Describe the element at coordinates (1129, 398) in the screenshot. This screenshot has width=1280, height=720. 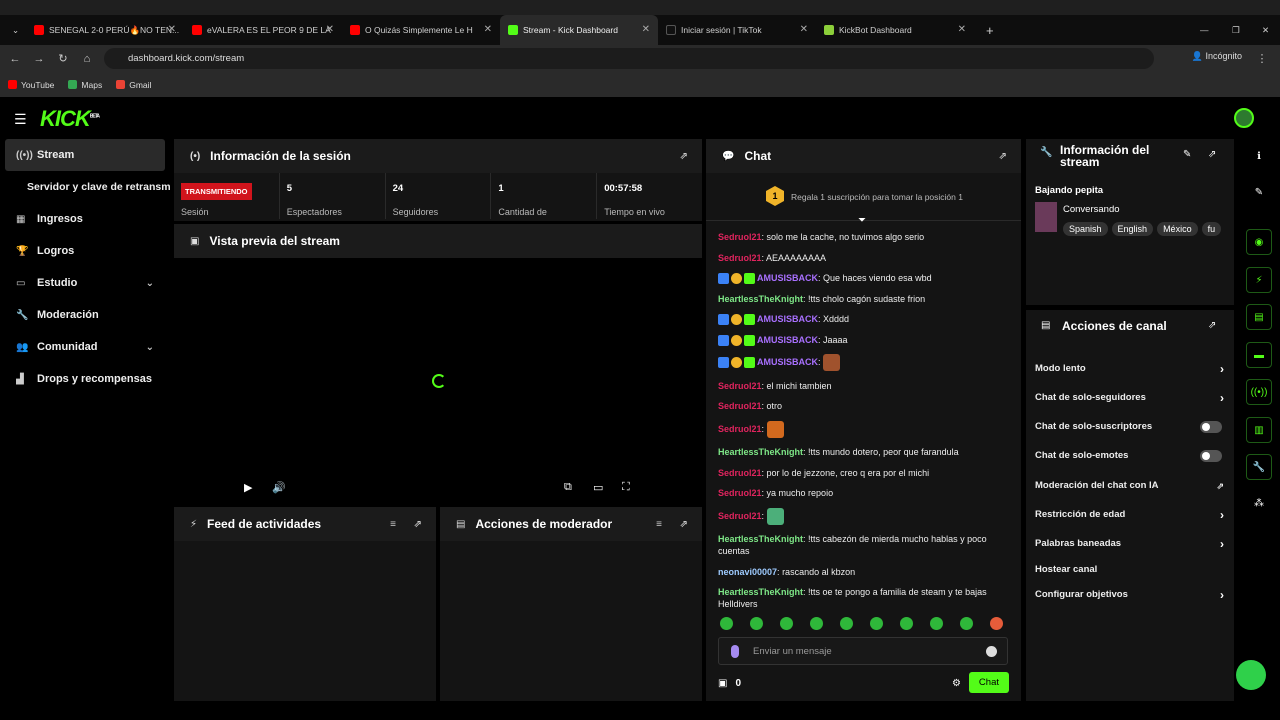
I see `action-followers-only: Chat de solo-seguidores ›` at that location.